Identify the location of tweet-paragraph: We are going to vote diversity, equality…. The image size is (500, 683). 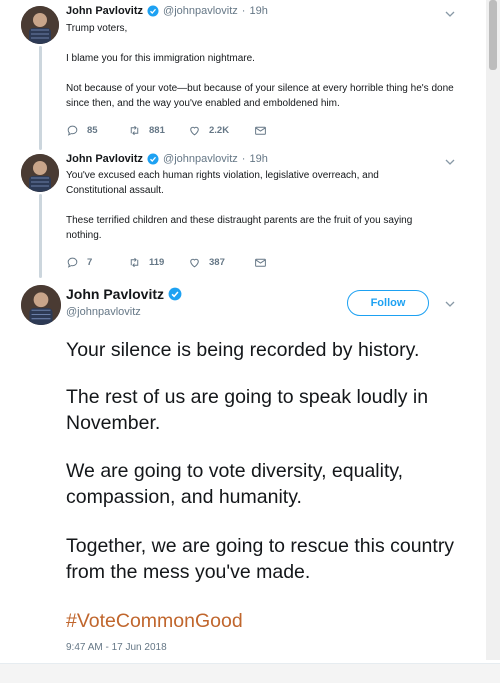
(235, 484).